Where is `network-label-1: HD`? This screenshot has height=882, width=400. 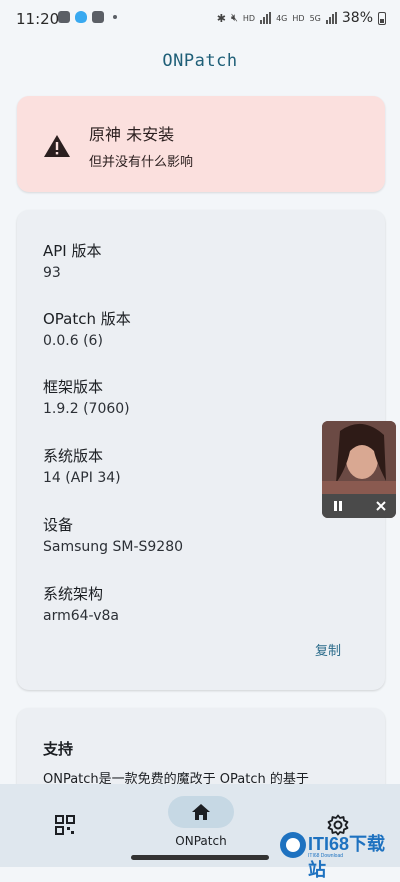
network-label-1: HD is located at coordinates (249, 18).